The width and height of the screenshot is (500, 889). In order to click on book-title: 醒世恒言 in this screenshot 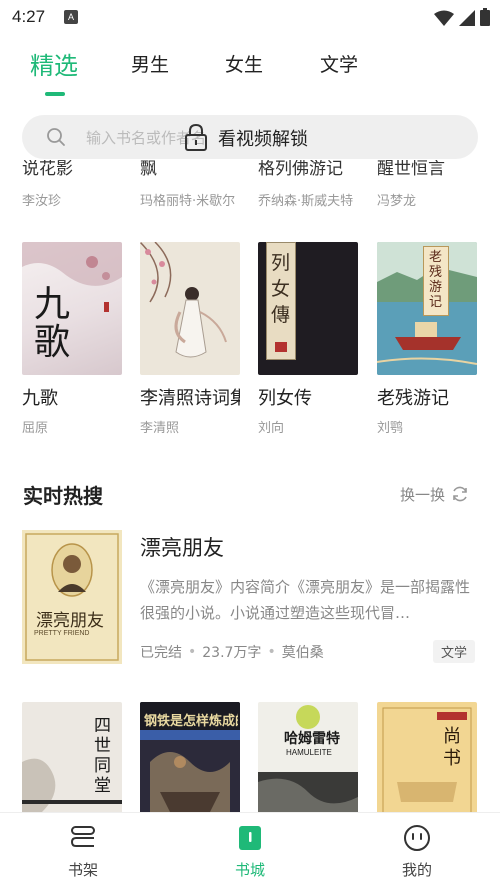, I will do `click(427, 169)`.